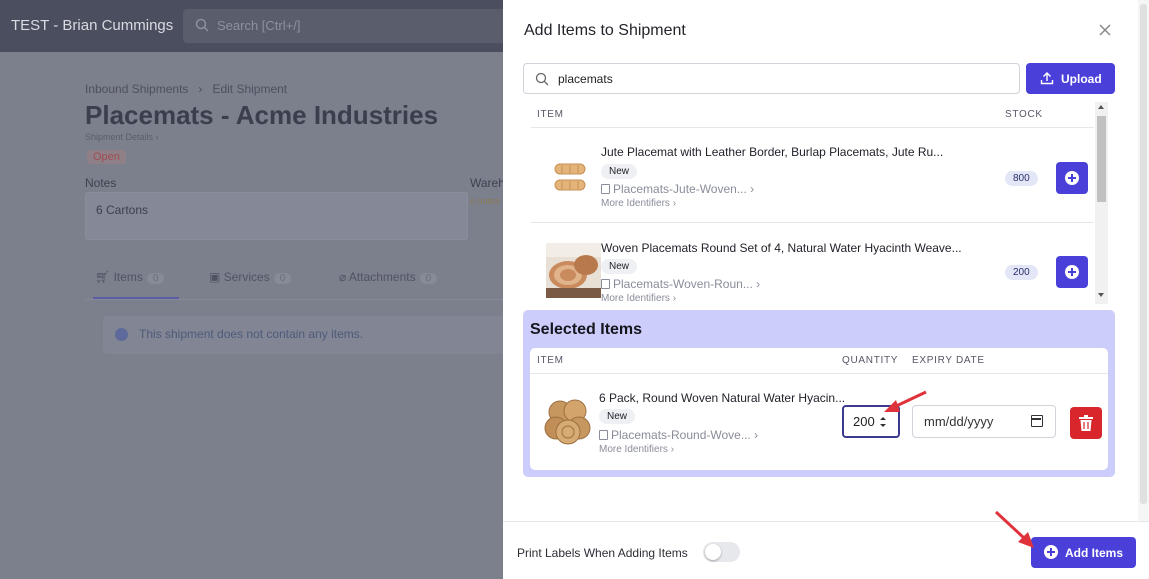 The height and width of the screenshot is (579, 1149). I want to click on shipment-tabs: 🛒︎ Items 0 ▣ Services 0 ⌀ Attachments 0, so click(320, 280).